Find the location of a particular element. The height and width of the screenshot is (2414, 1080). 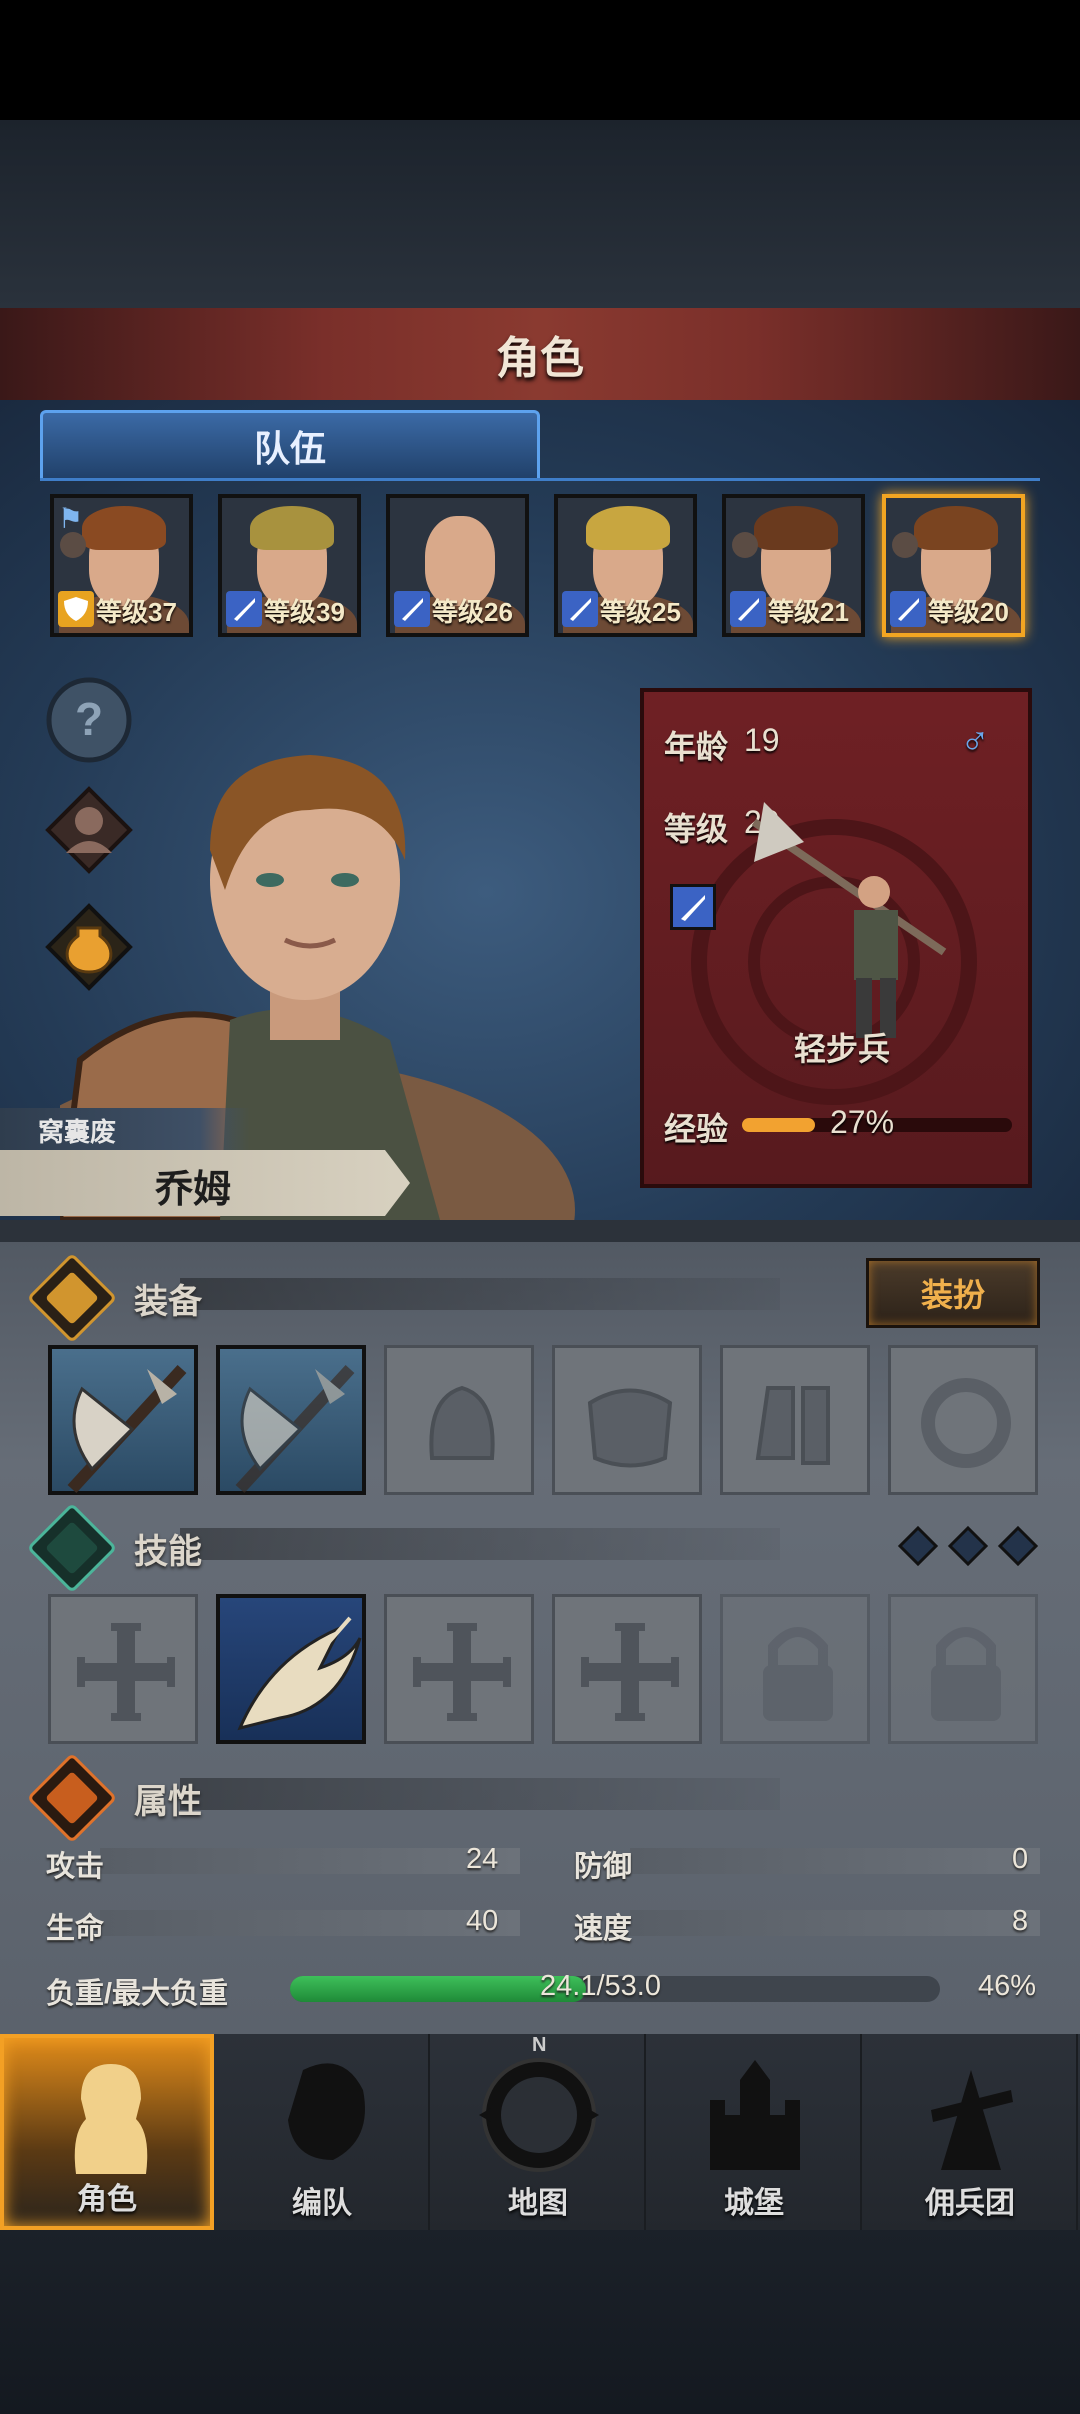

knight-icon is located at coordinates (111, 2114).